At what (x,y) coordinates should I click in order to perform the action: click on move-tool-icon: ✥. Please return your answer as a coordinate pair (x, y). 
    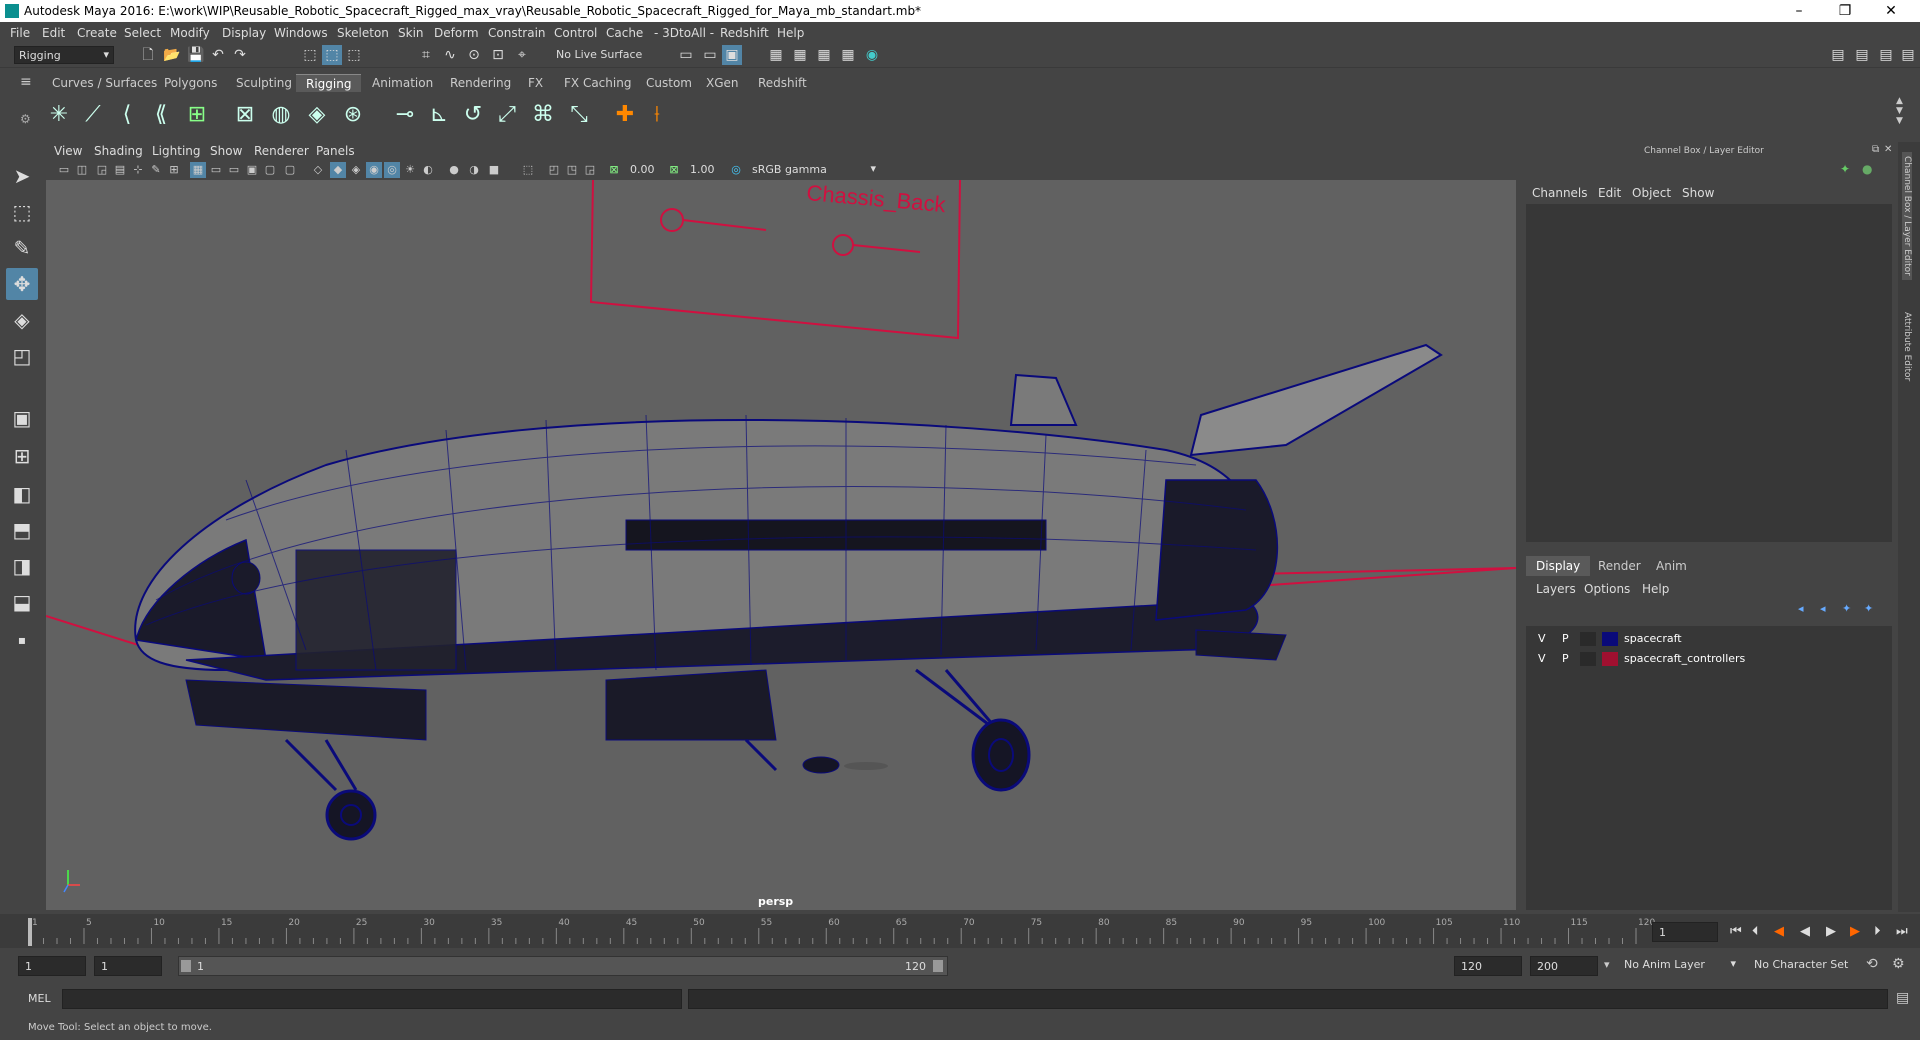
    Looking at the image, I should click on (22, 284).